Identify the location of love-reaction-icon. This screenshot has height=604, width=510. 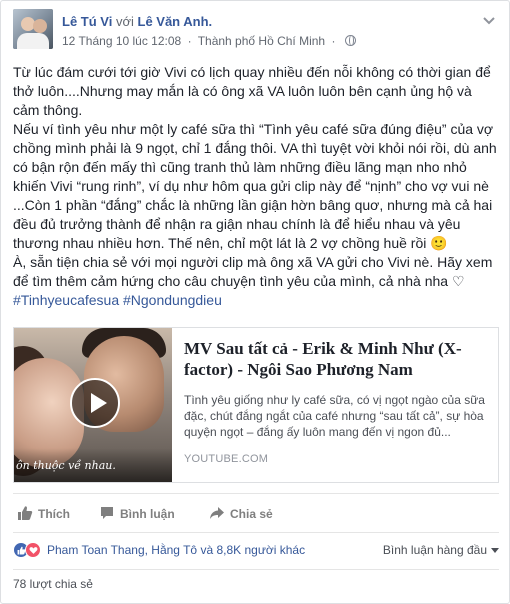
(33, 550).